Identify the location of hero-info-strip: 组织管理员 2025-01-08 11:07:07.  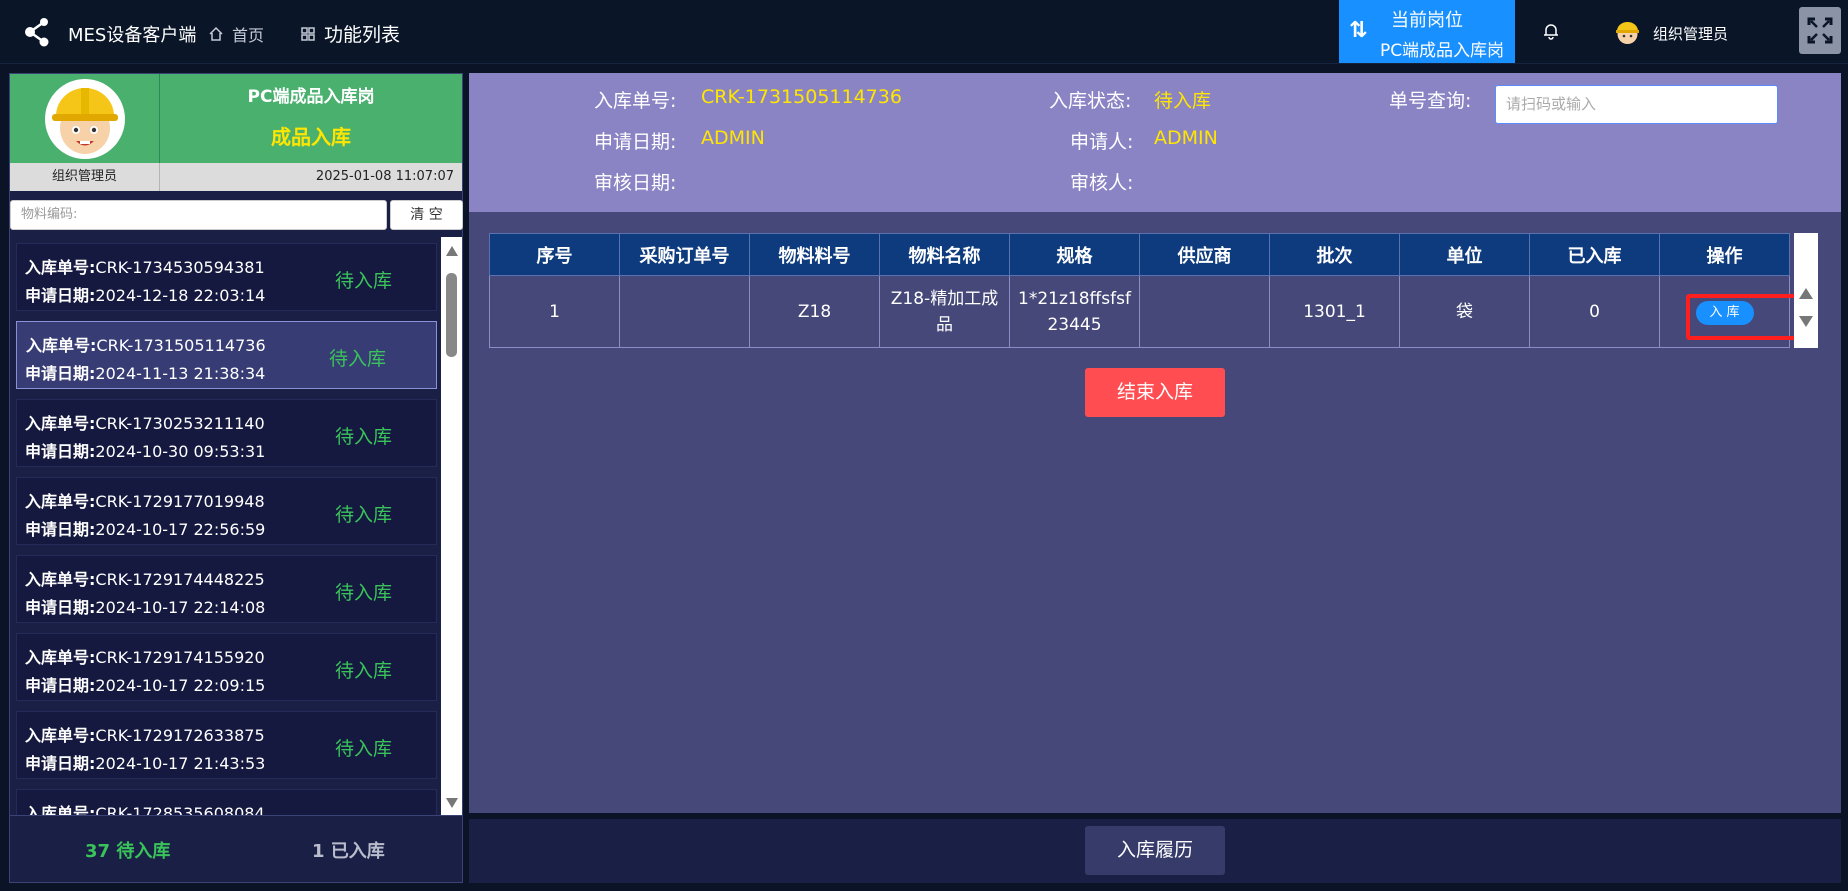
(236, 177).